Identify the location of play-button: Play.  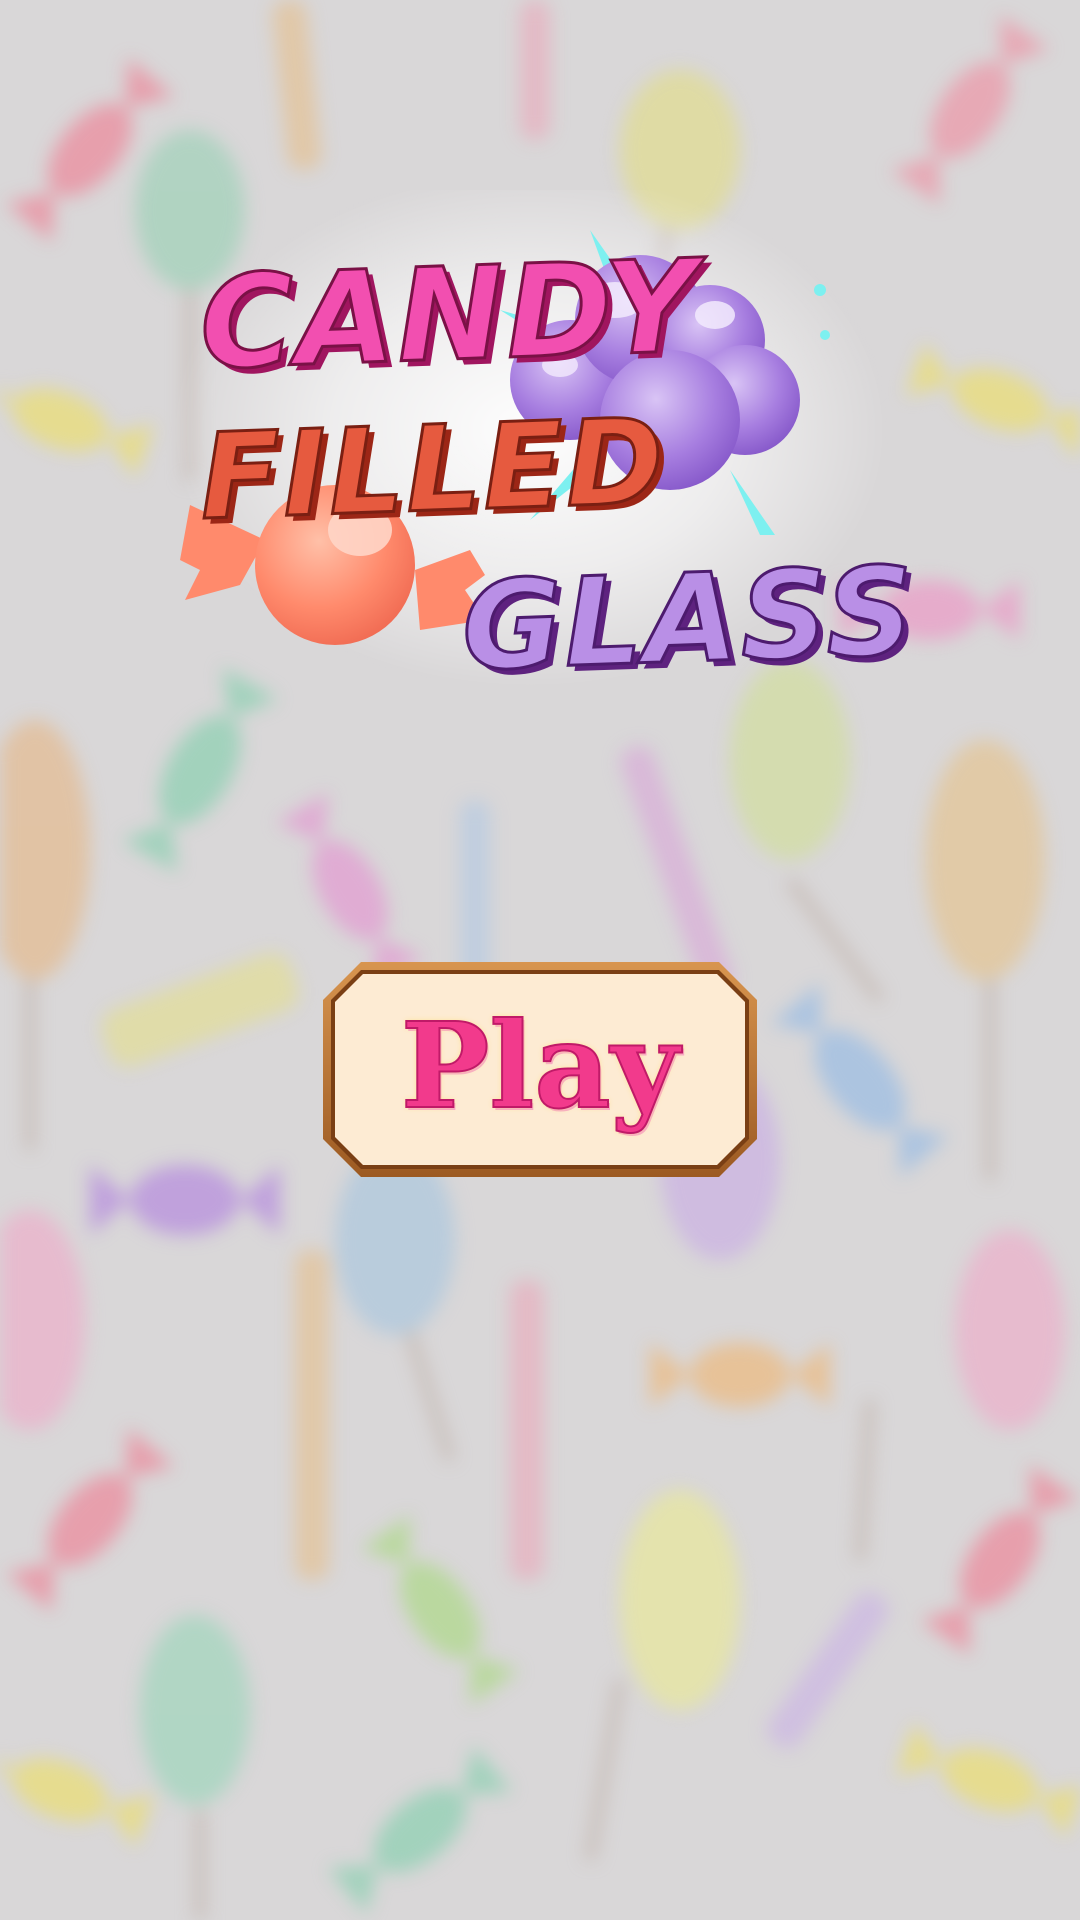
(540, 1069).